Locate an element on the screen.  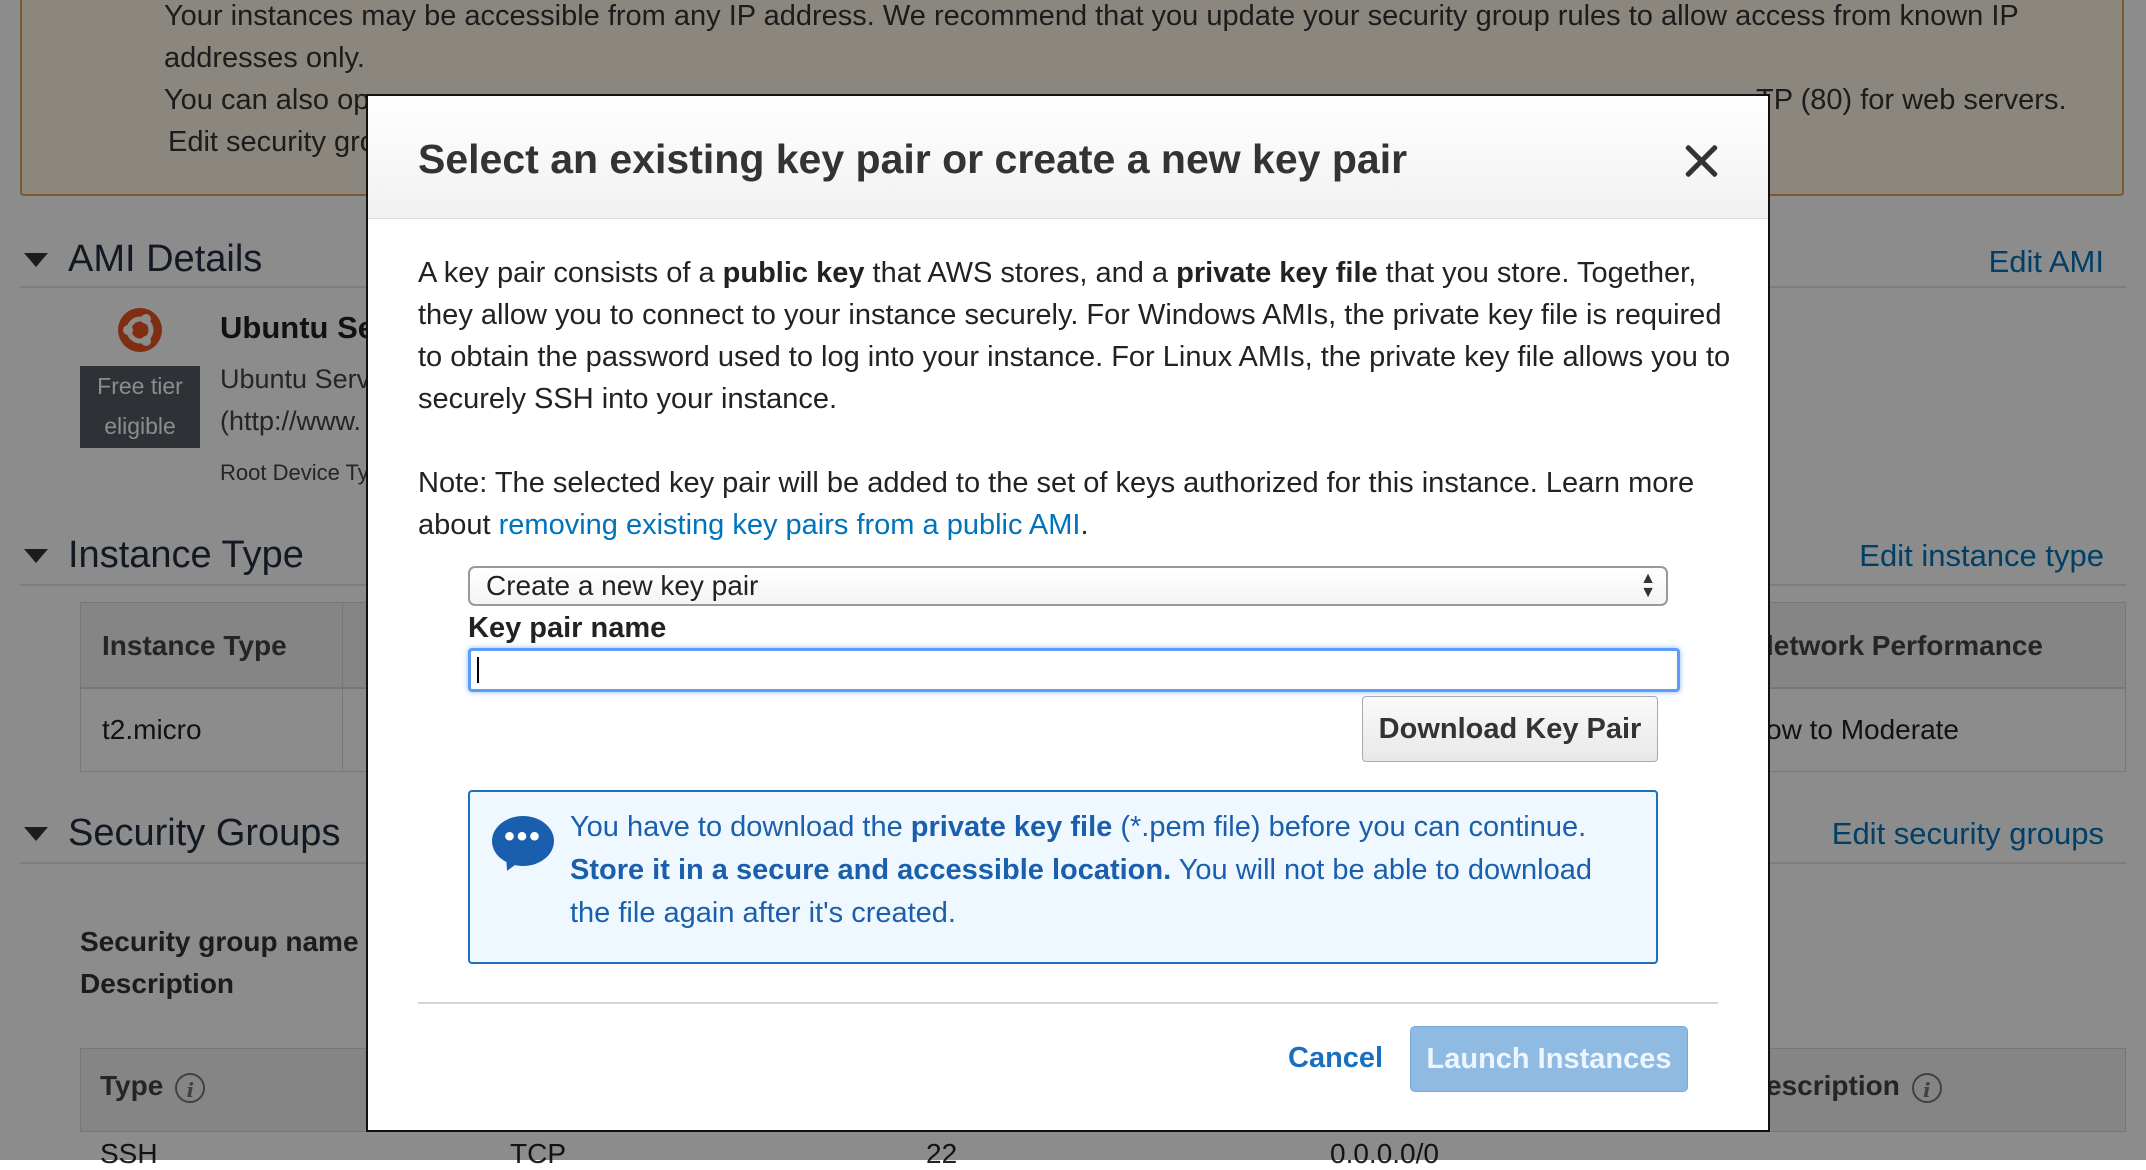
chat-bubble-icon: ••• is located at coordinates (523, 845).